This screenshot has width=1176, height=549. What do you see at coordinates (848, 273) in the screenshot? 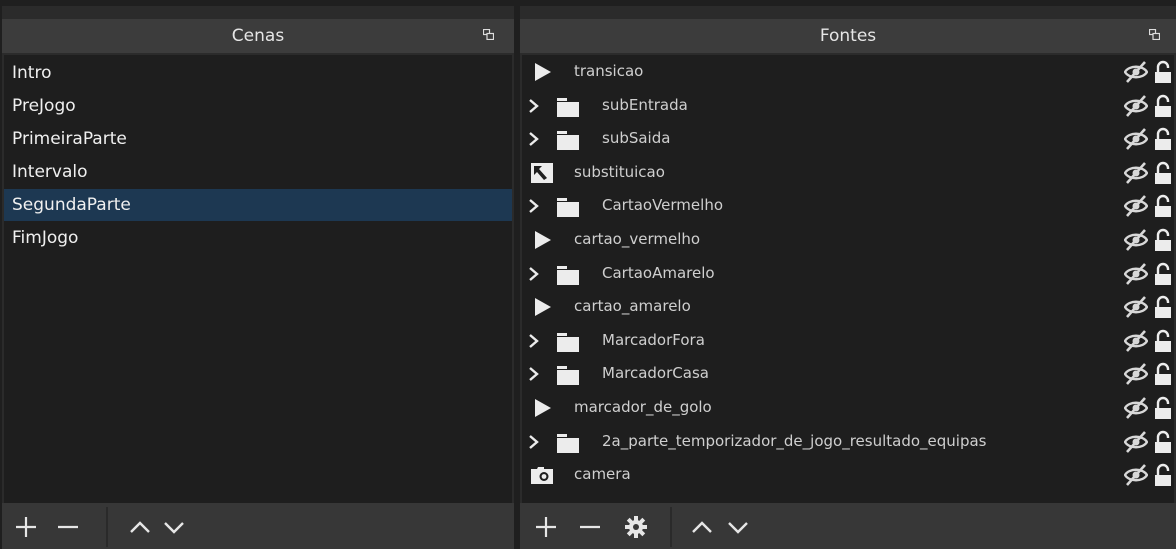
I see `source-row: CartaoAmarelo` at bounding box center [848, 273].